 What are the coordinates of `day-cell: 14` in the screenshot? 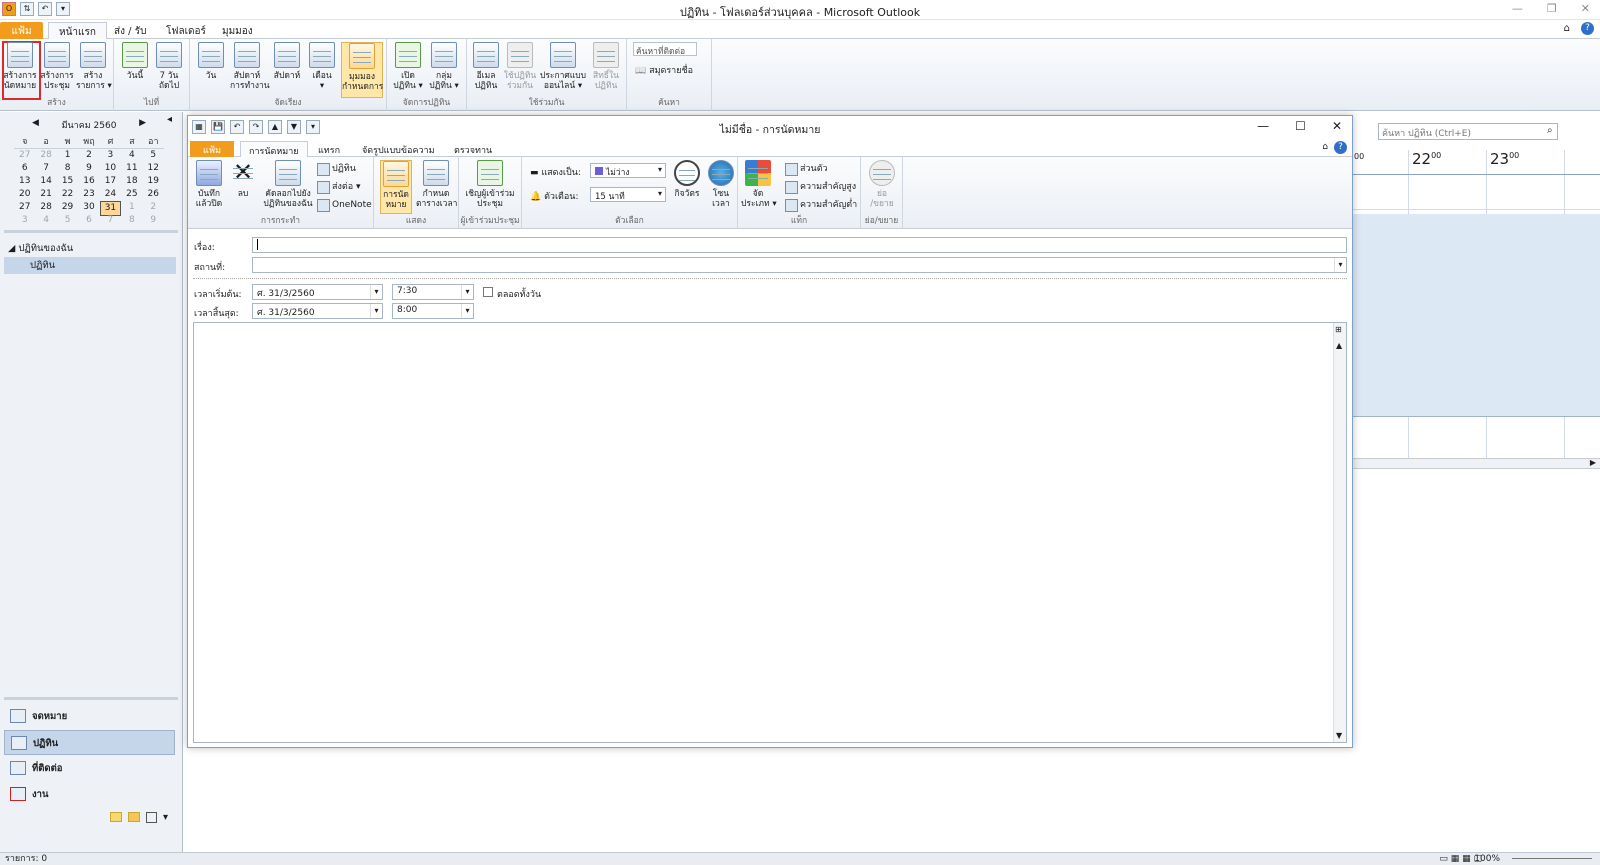 It's located at (45, 181).